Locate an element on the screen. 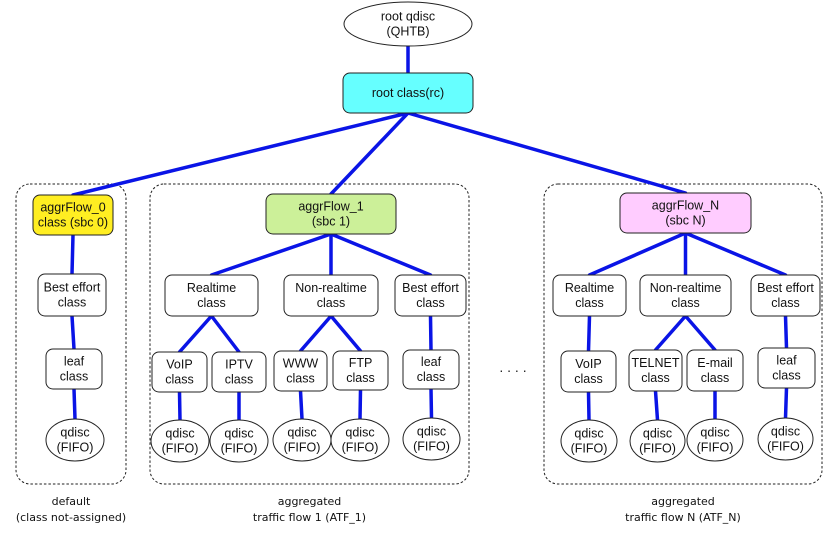 The image size is (825, 534). edge-a1-www-to-a1-q3 is located at coordinates (301, 405).